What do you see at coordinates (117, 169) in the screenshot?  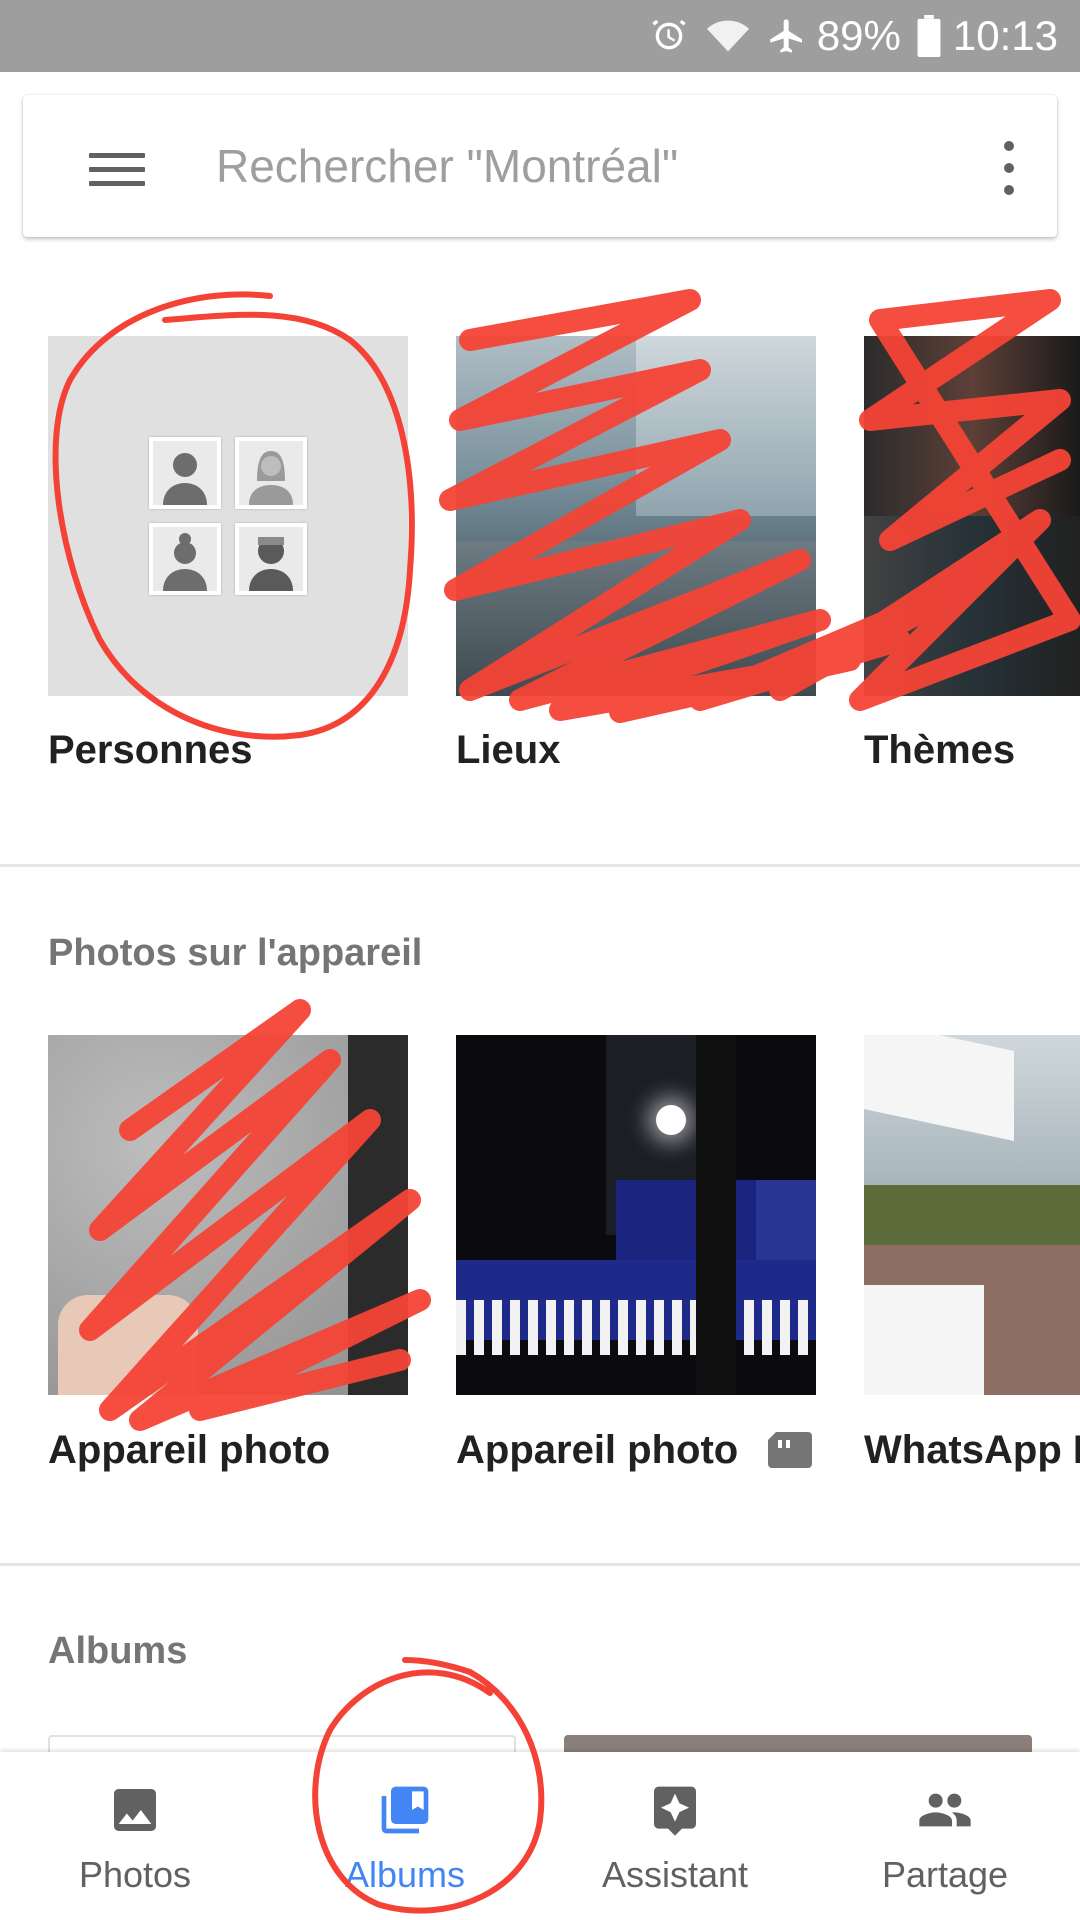 I see `menu-icon` at bounding box center [117, 169].